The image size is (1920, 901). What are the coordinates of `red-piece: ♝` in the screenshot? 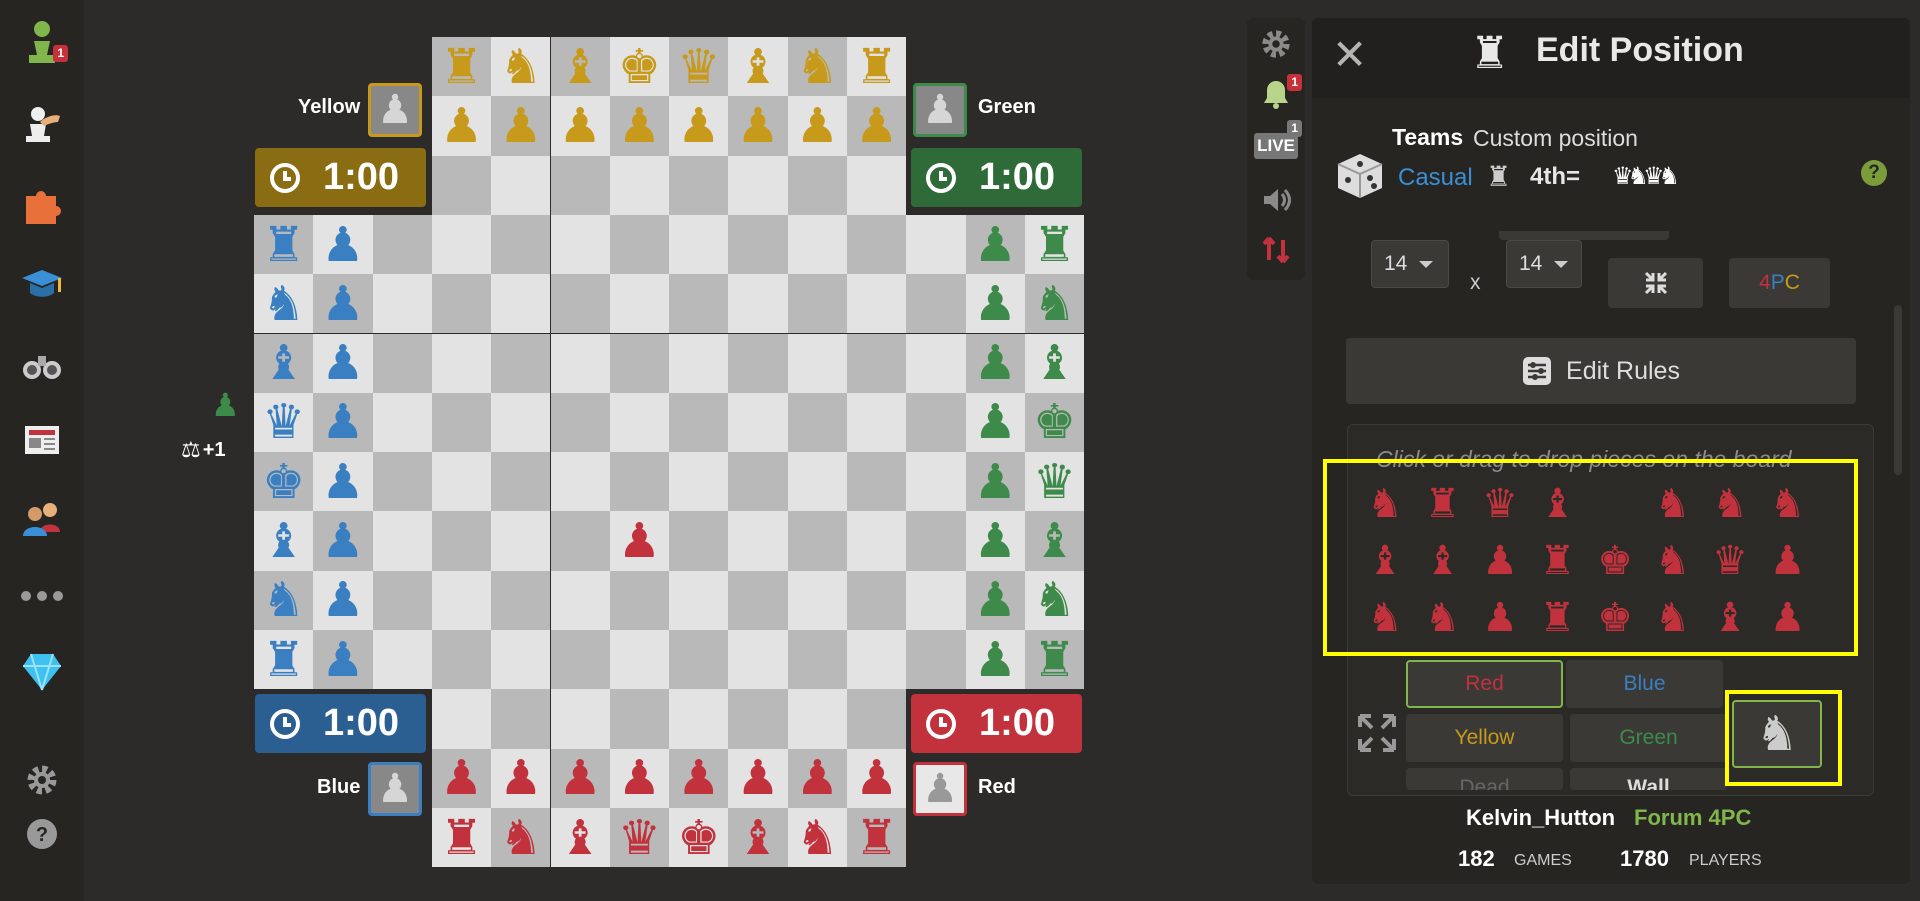 It's located at (757, 837).